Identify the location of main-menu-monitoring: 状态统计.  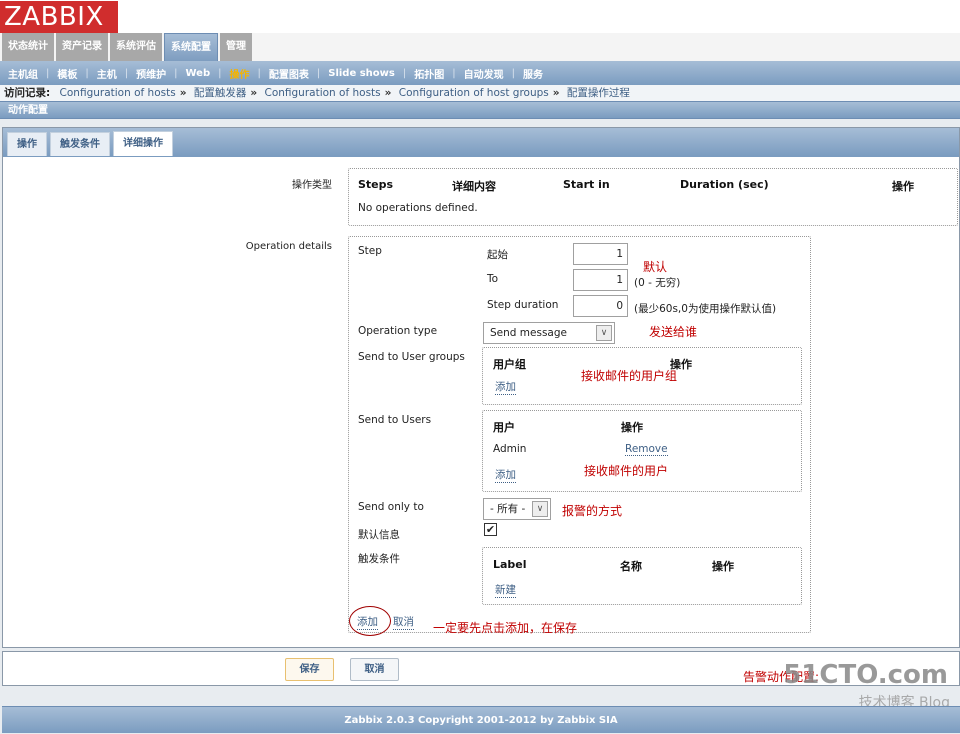
(28, 47).